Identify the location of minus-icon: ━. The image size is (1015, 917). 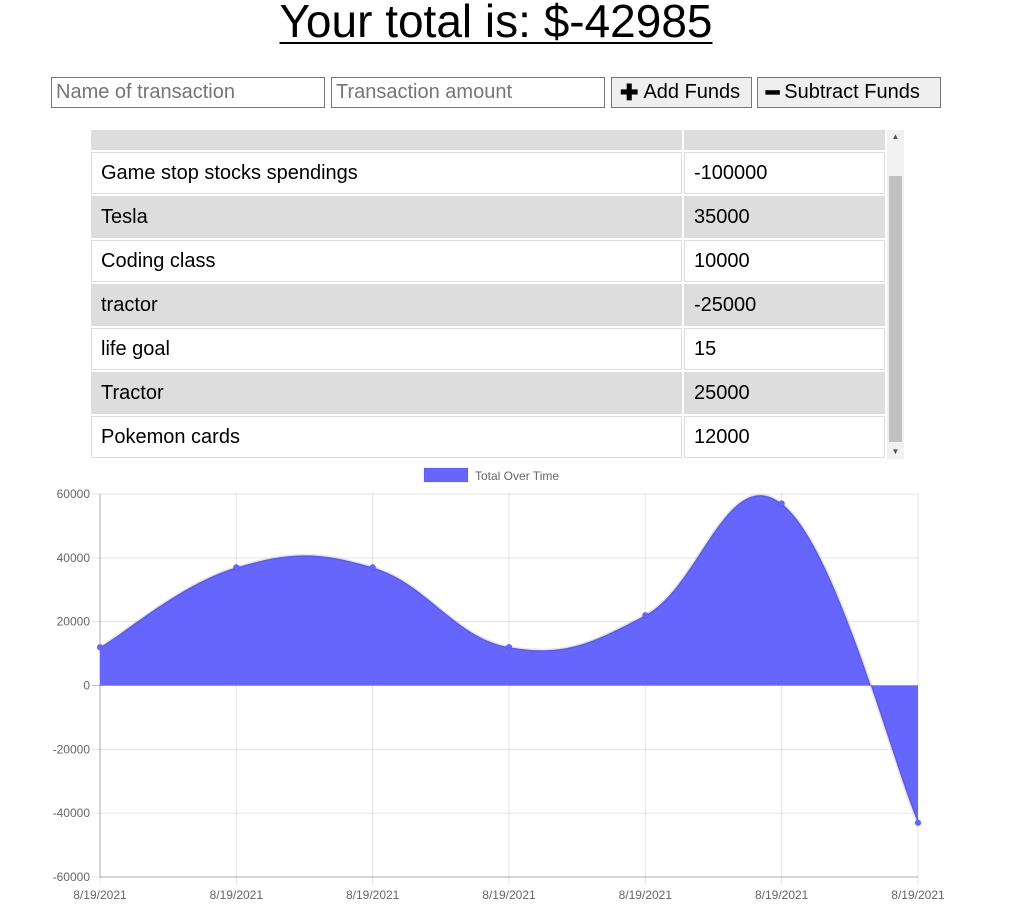
(773, 92).